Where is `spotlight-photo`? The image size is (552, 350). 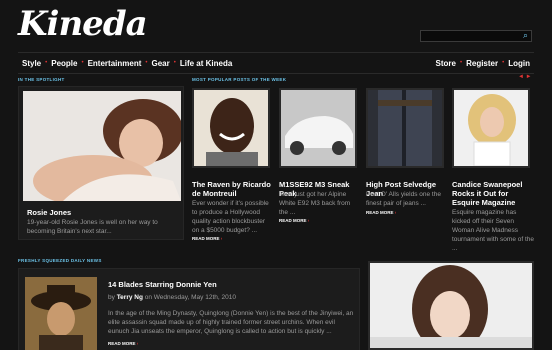
spotlight-photo is located at coordinates (102, 146).